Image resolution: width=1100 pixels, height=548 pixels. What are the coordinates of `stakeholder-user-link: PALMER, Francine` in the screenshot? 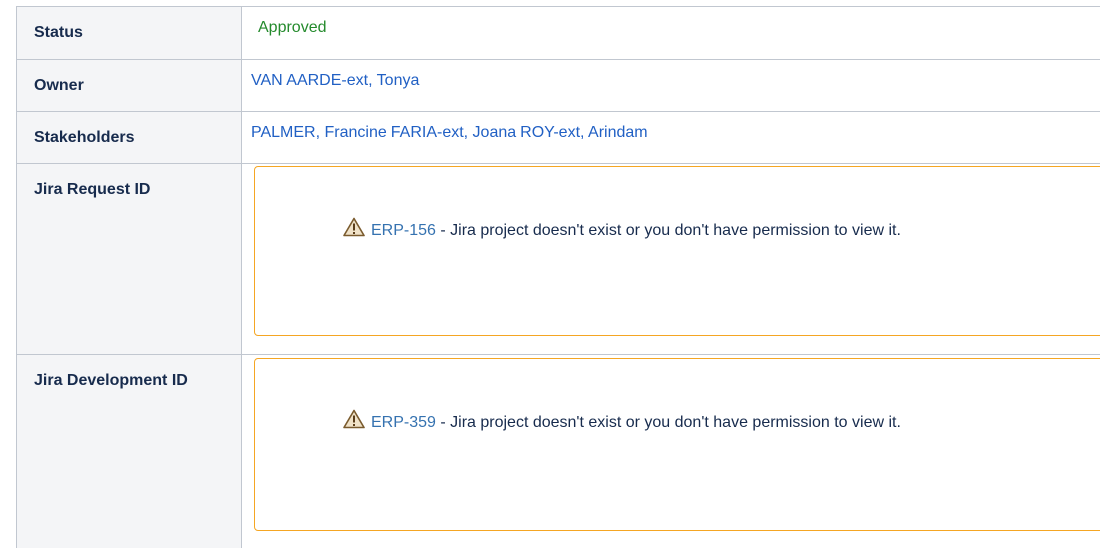 It's located at (319, 132).